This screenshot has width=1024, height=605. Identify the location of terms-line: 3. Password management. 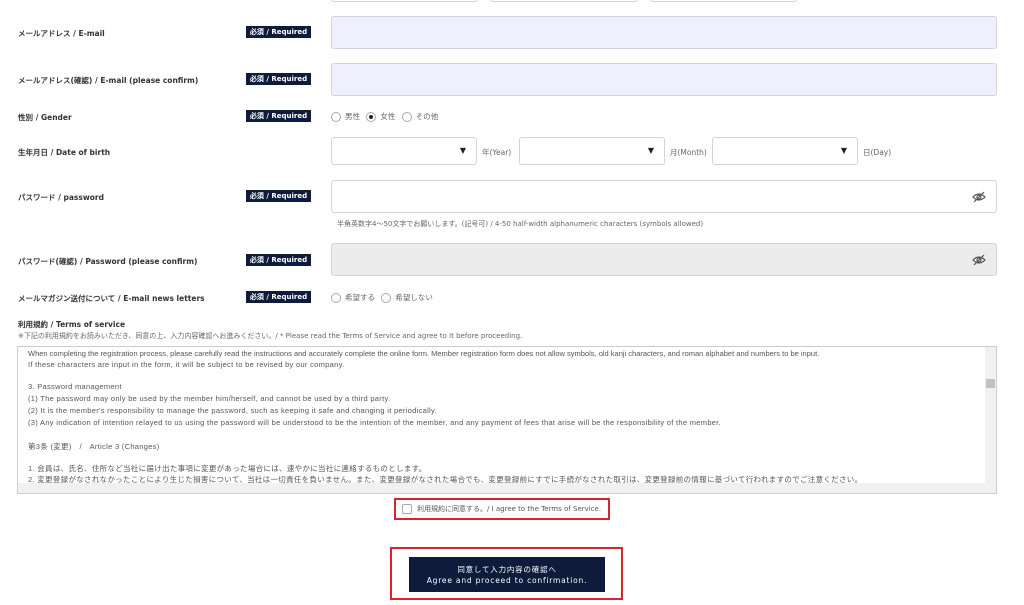
(75, 386).